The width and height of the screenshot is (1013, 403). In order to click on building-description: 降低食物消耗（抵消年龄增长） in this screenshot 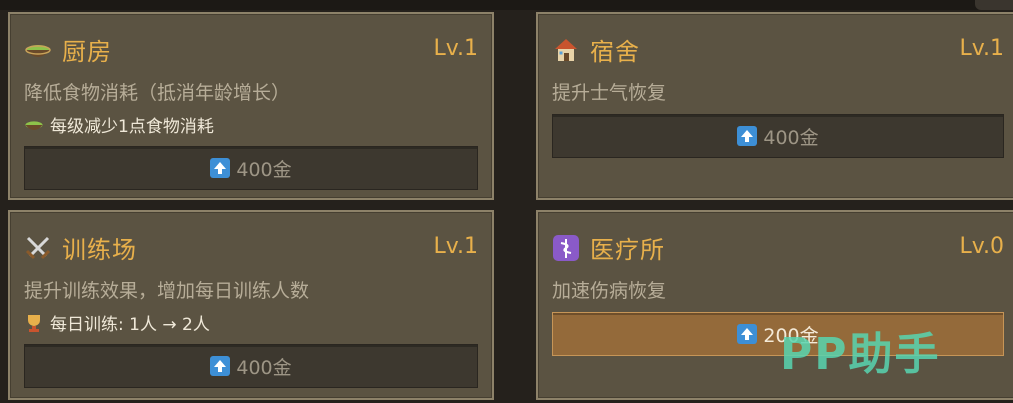, I will do `click(157, 93)`.